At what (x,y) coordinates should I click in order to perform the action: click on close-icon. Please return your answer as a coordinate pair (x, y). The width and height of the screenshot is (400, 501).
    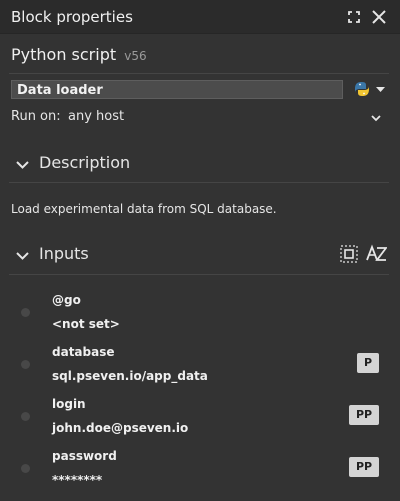
    Looking at the image, I should click on (379, 17).